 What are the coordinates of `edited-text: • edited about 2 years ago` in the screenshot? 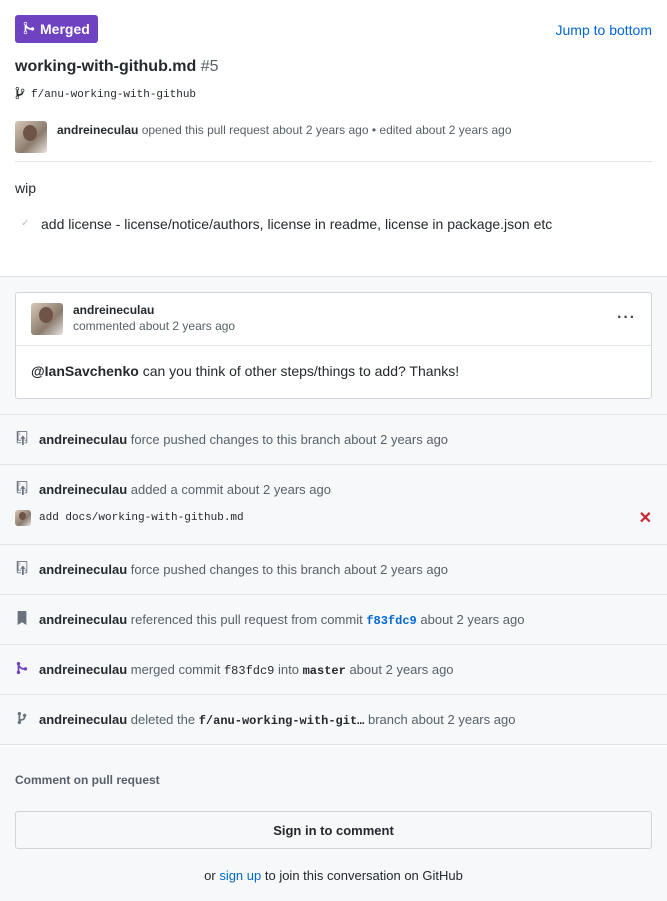 It's located at (442, 130).